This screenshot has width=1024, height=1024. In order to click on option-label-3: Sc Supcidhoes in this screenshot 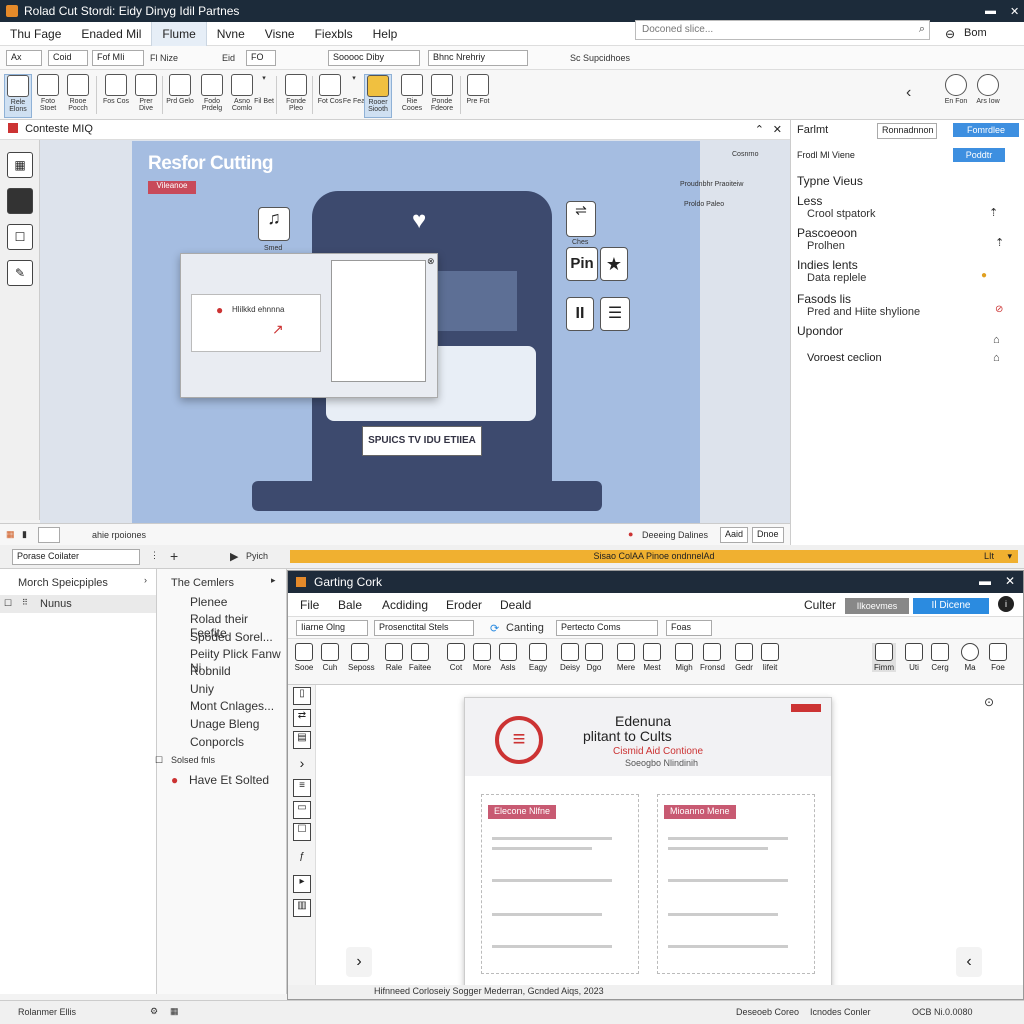, I will do `click(600, 58)`.